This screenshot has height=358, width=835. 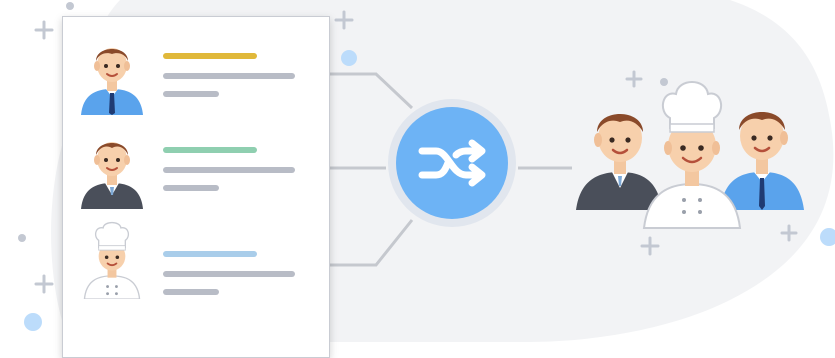 I want to click on profile-row-suit, so click(x=196, y=179).